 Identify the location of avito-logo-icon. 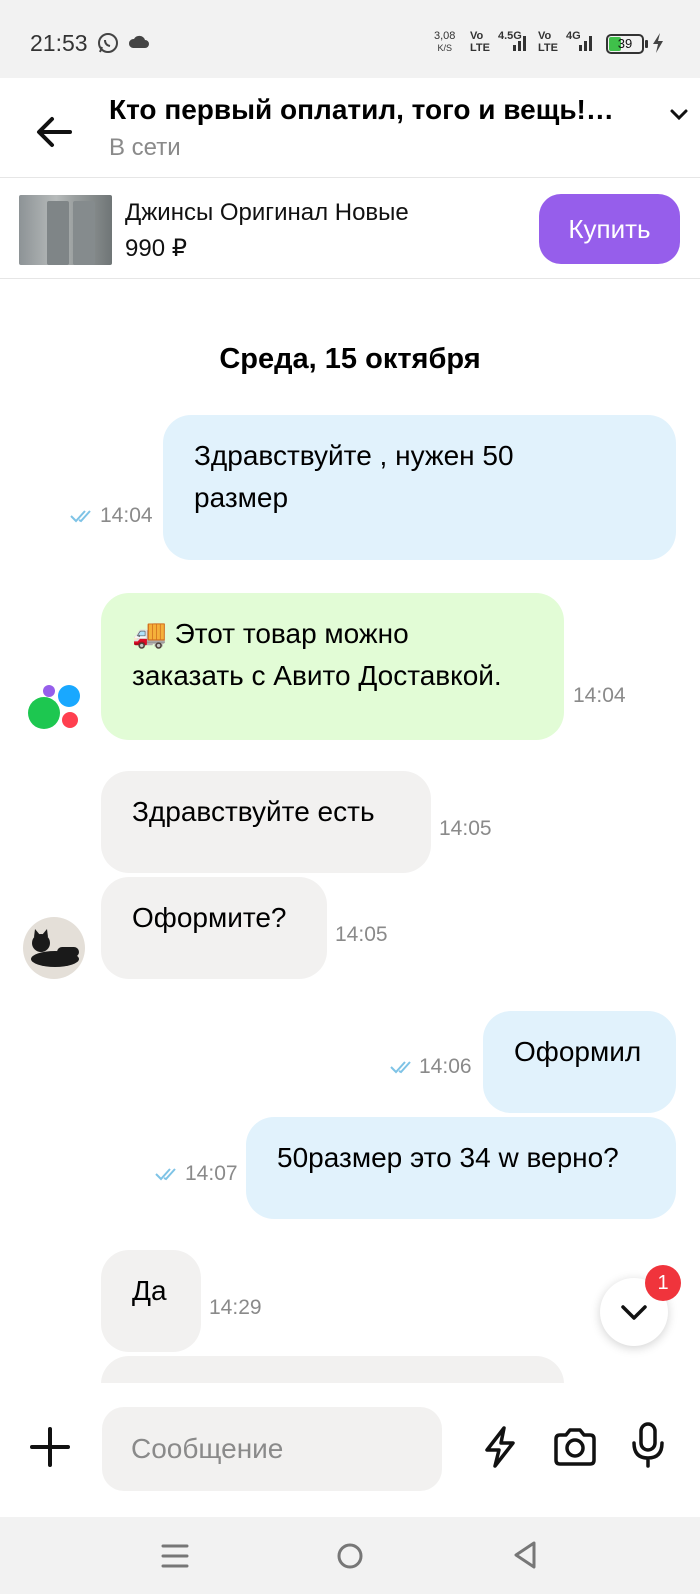
(55, 708).